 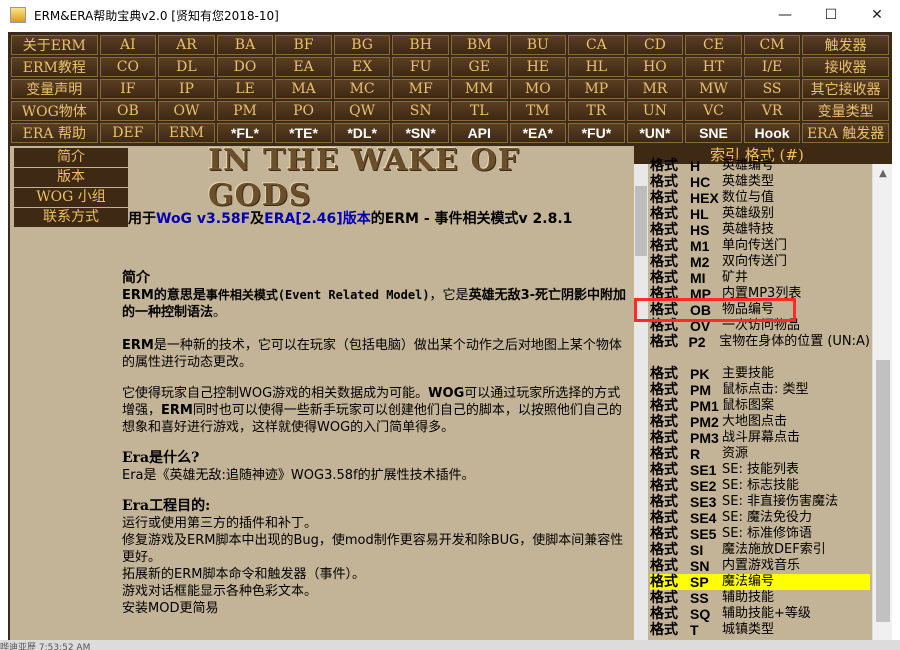 I want to click on index-list-item: 格式 PM1 鼠标图案, so click(x=760, y=406).